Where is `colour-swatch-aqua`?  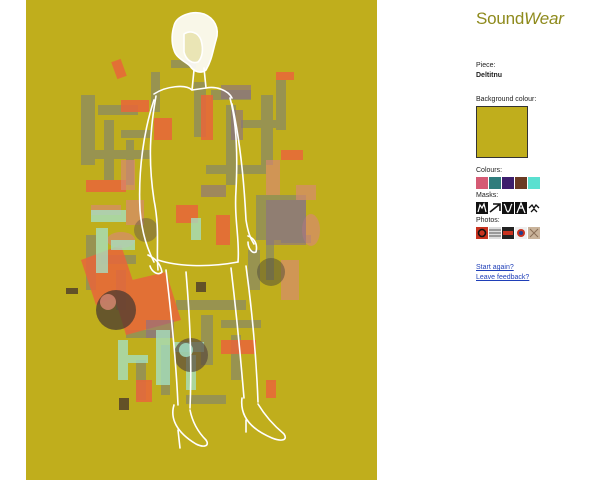 colour-swatch-aqua is located at coordinates (534, 183).